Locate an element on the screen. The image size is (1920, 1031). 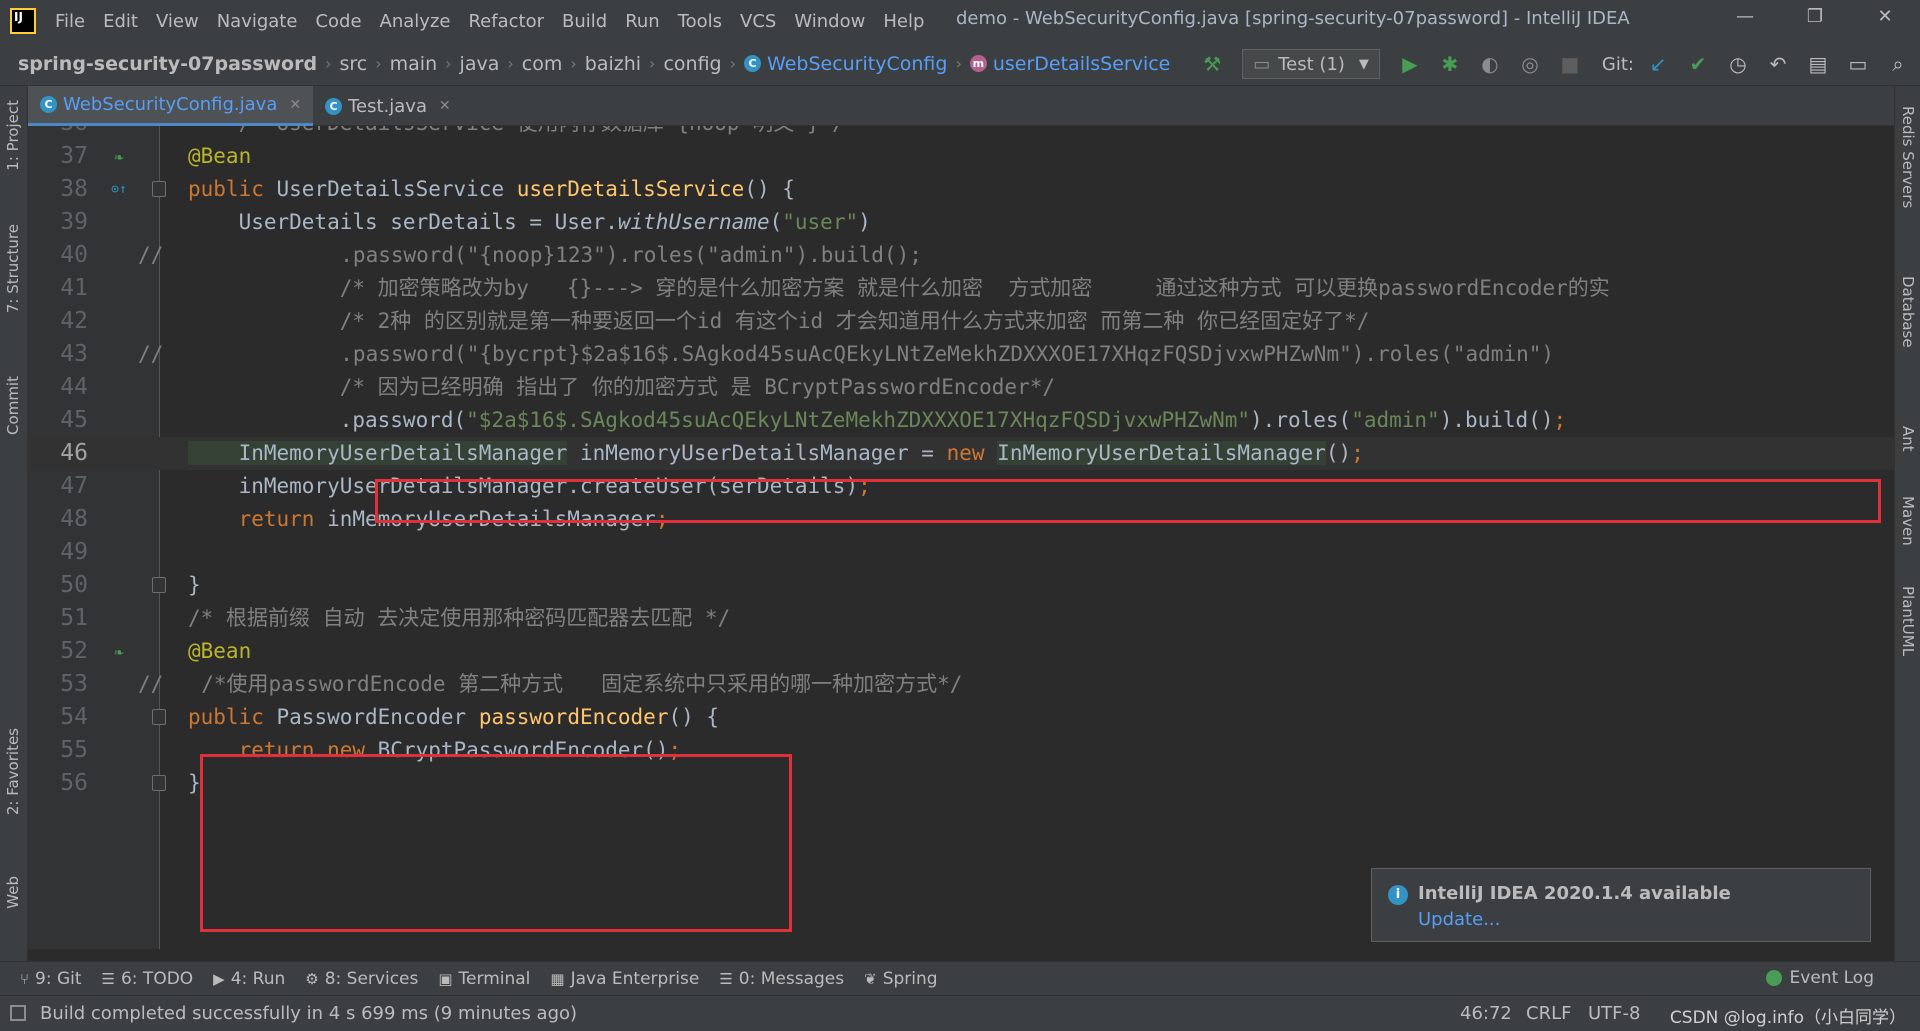
breadcrumb-project: spring-security-07password is located at coordinates (158, 64).